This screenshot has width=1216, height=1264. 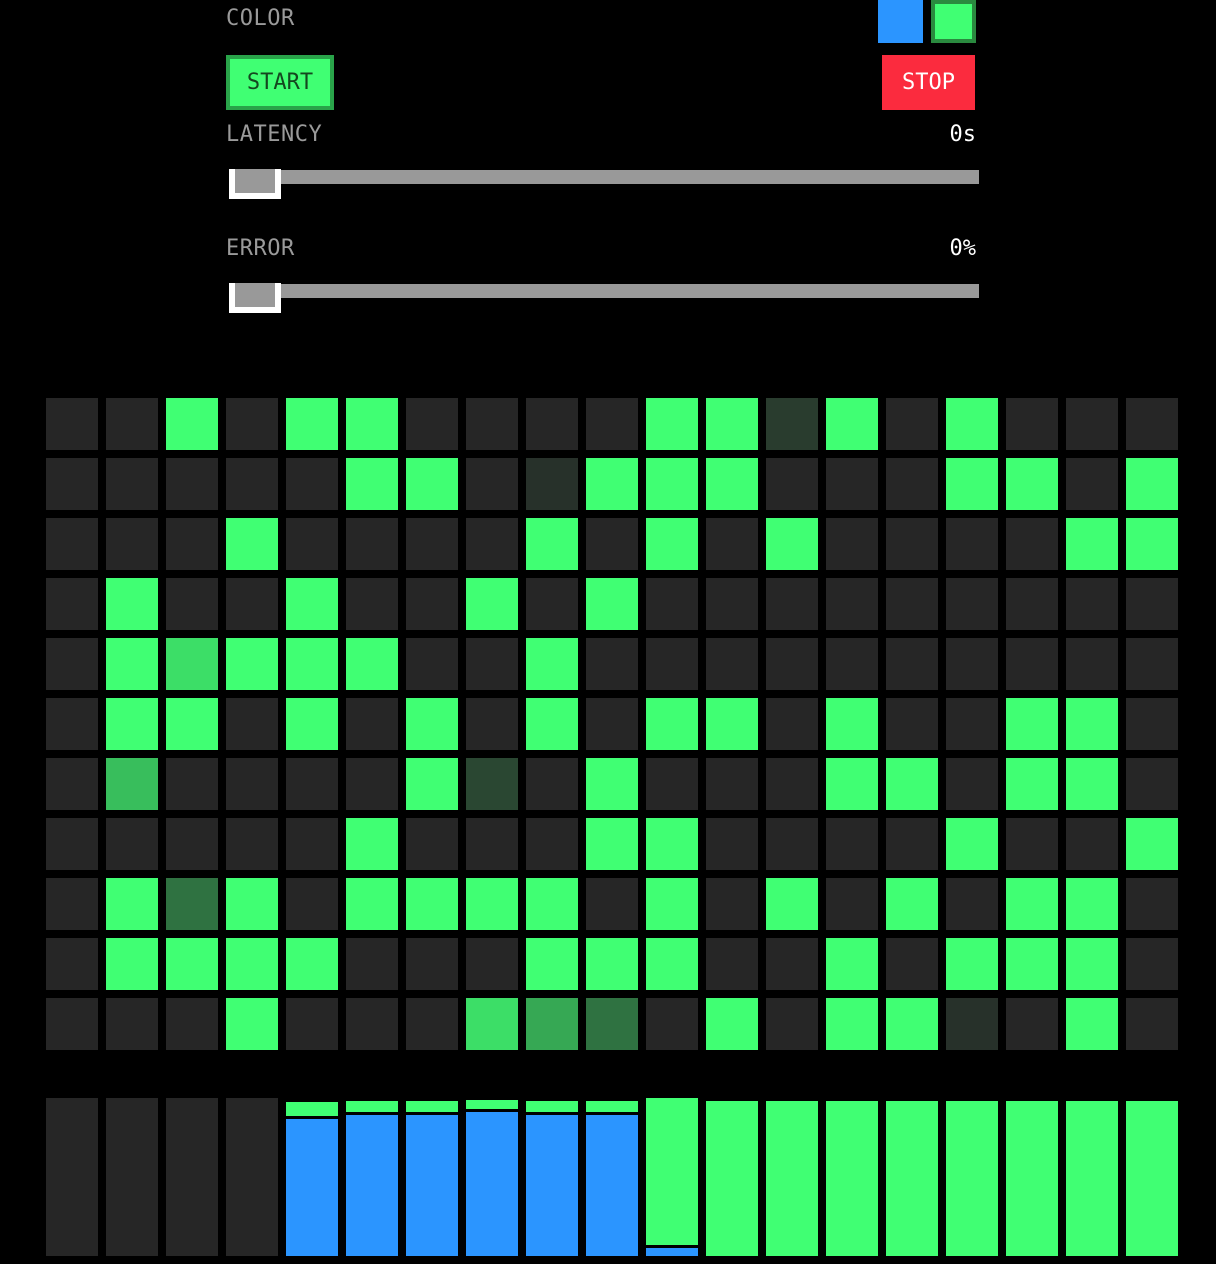 What do you see at coordinates (280, 82) in the screenshot?
I see `start-button: START` at bounding box center [280, 82].